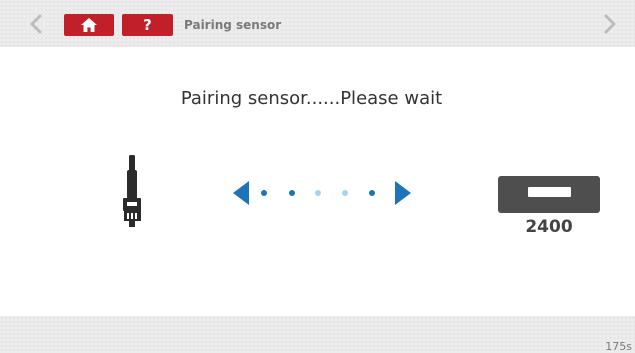 The image size is (635, 353). I want to click on receiver-device-icon, so click(549, 194).